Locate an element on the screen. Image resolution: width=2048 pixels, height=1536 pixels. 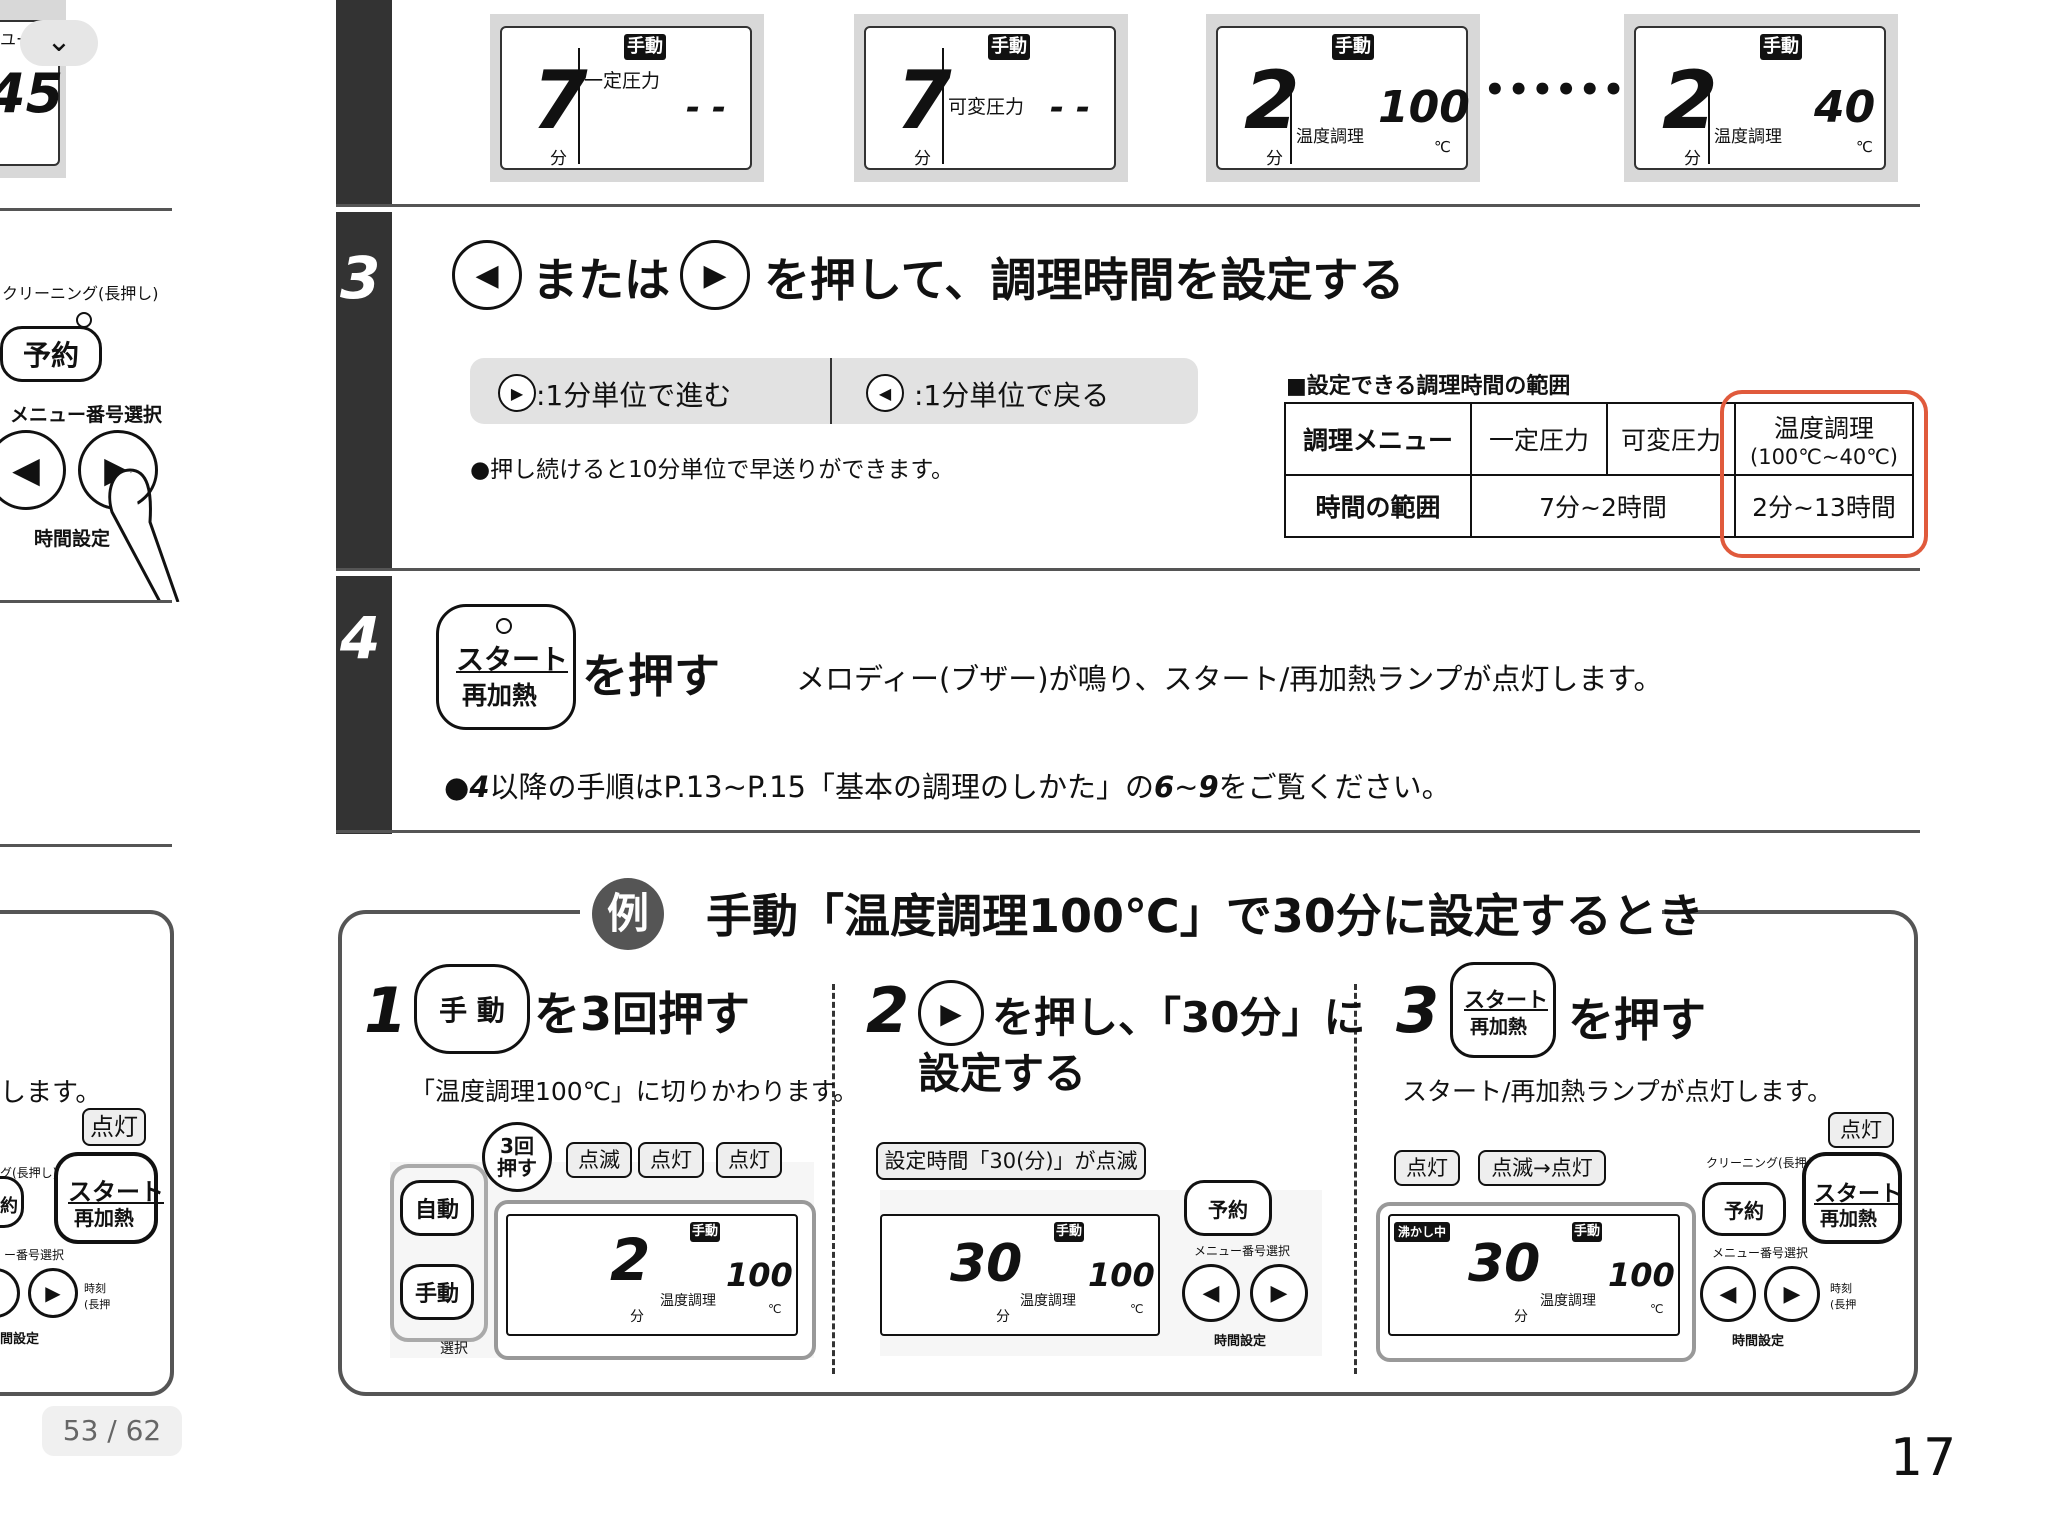
ex3-desc: スタート/再加熱ランプが点灯します。 is located at coordinates (1617, 1091).